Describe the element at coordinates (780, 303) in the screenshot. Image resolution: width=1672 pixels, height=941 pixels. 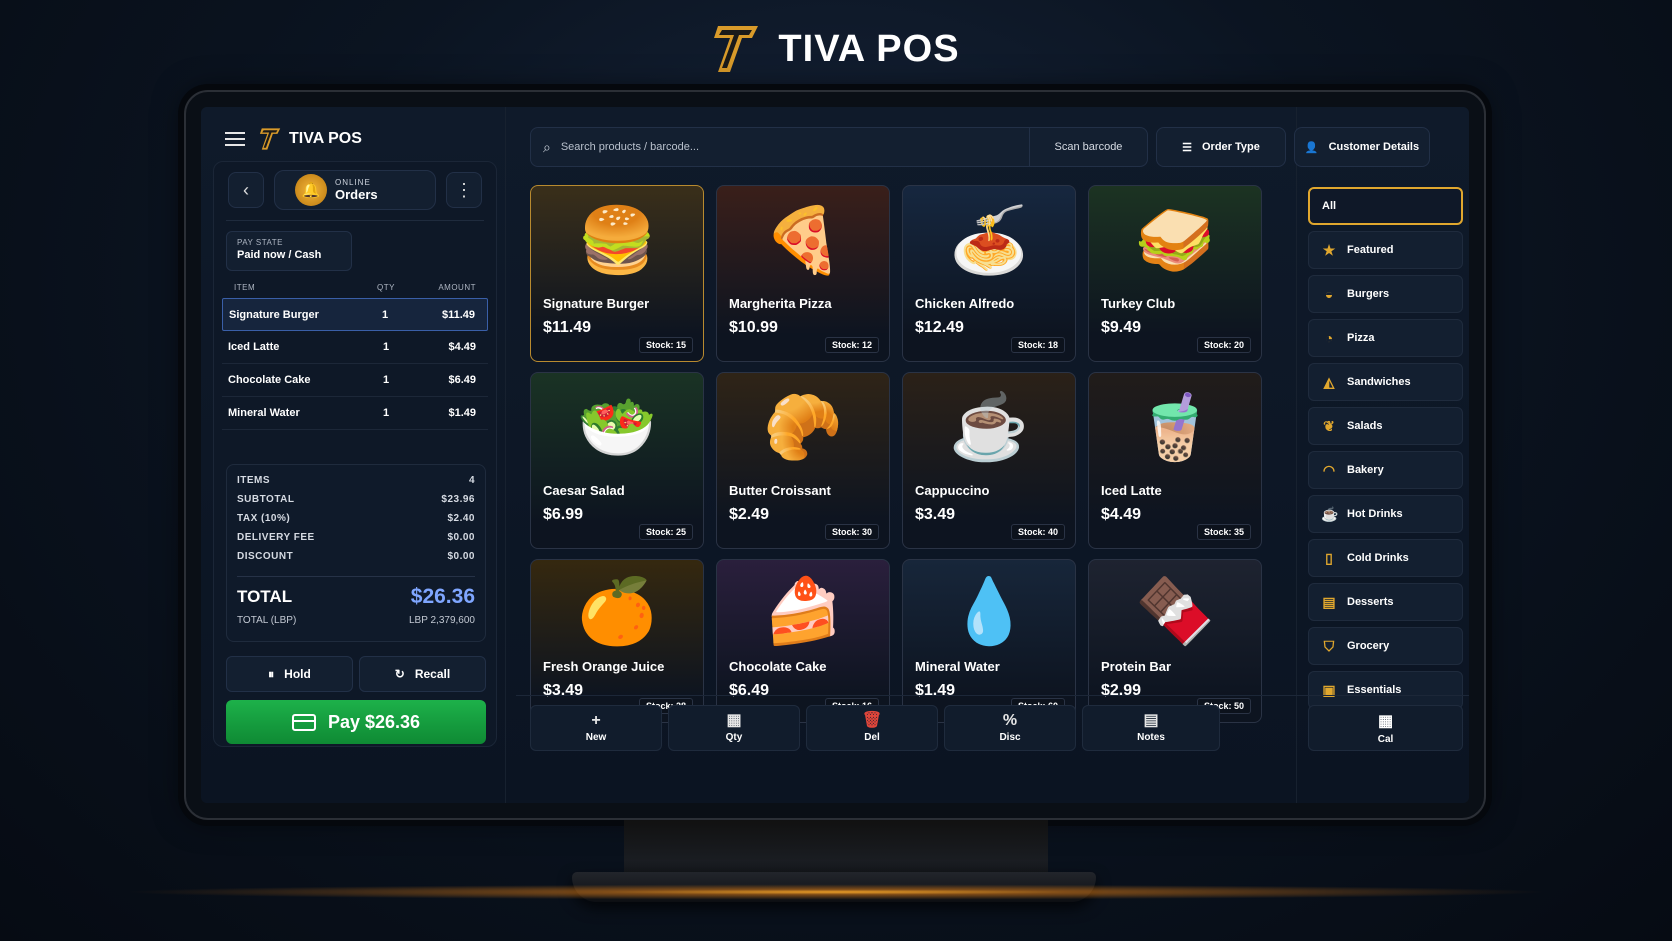
I see `product-name: Margherita Pizza` at that location.